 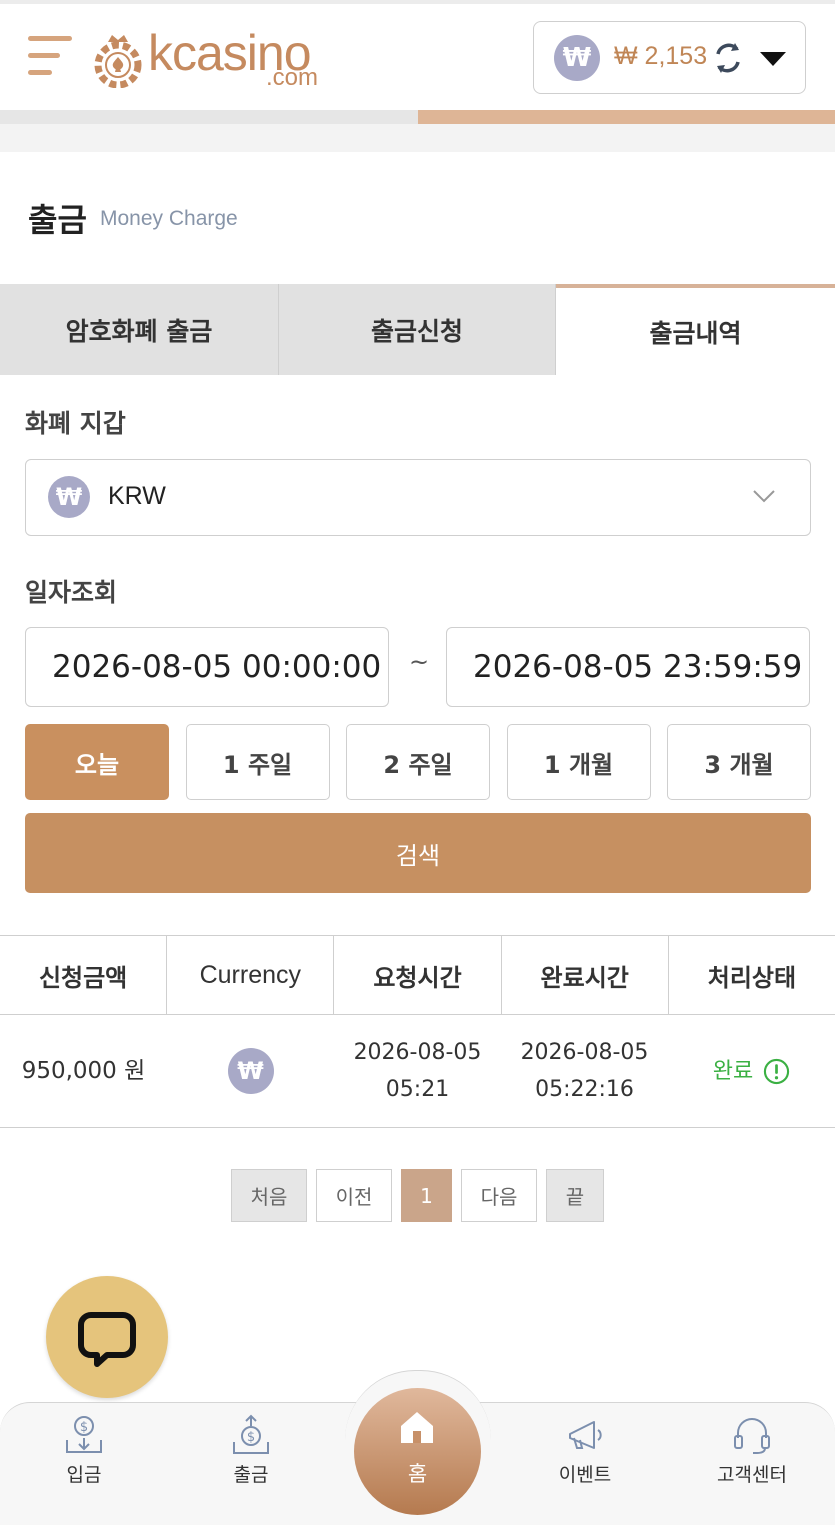 I want to click on header: kcasino .com ₩ ₩ 2,153, so click(x=417, y=57).